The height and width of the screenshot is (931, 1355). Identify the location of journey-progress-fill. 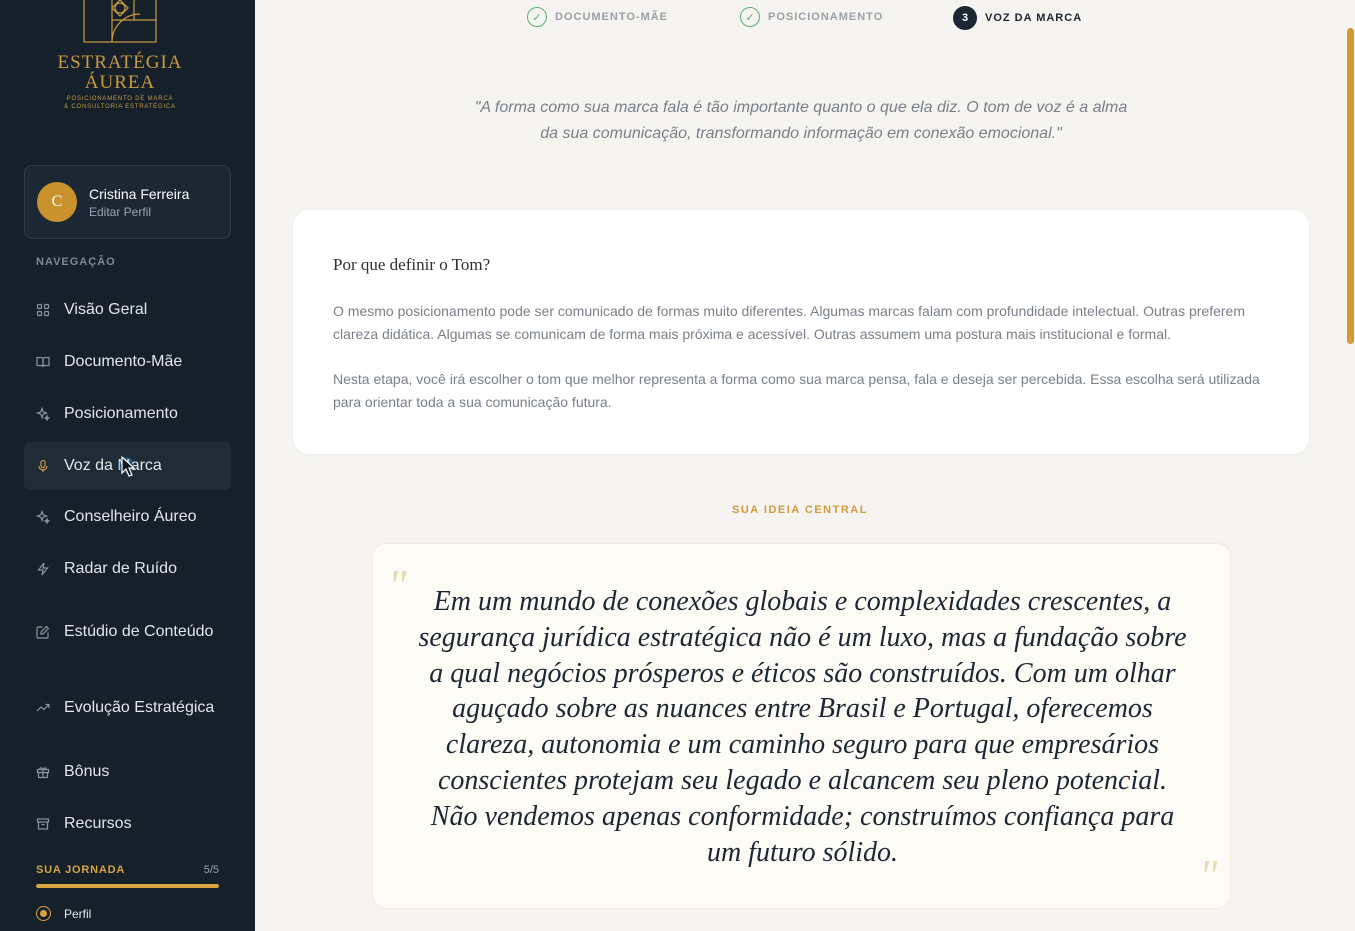
(127, 886).